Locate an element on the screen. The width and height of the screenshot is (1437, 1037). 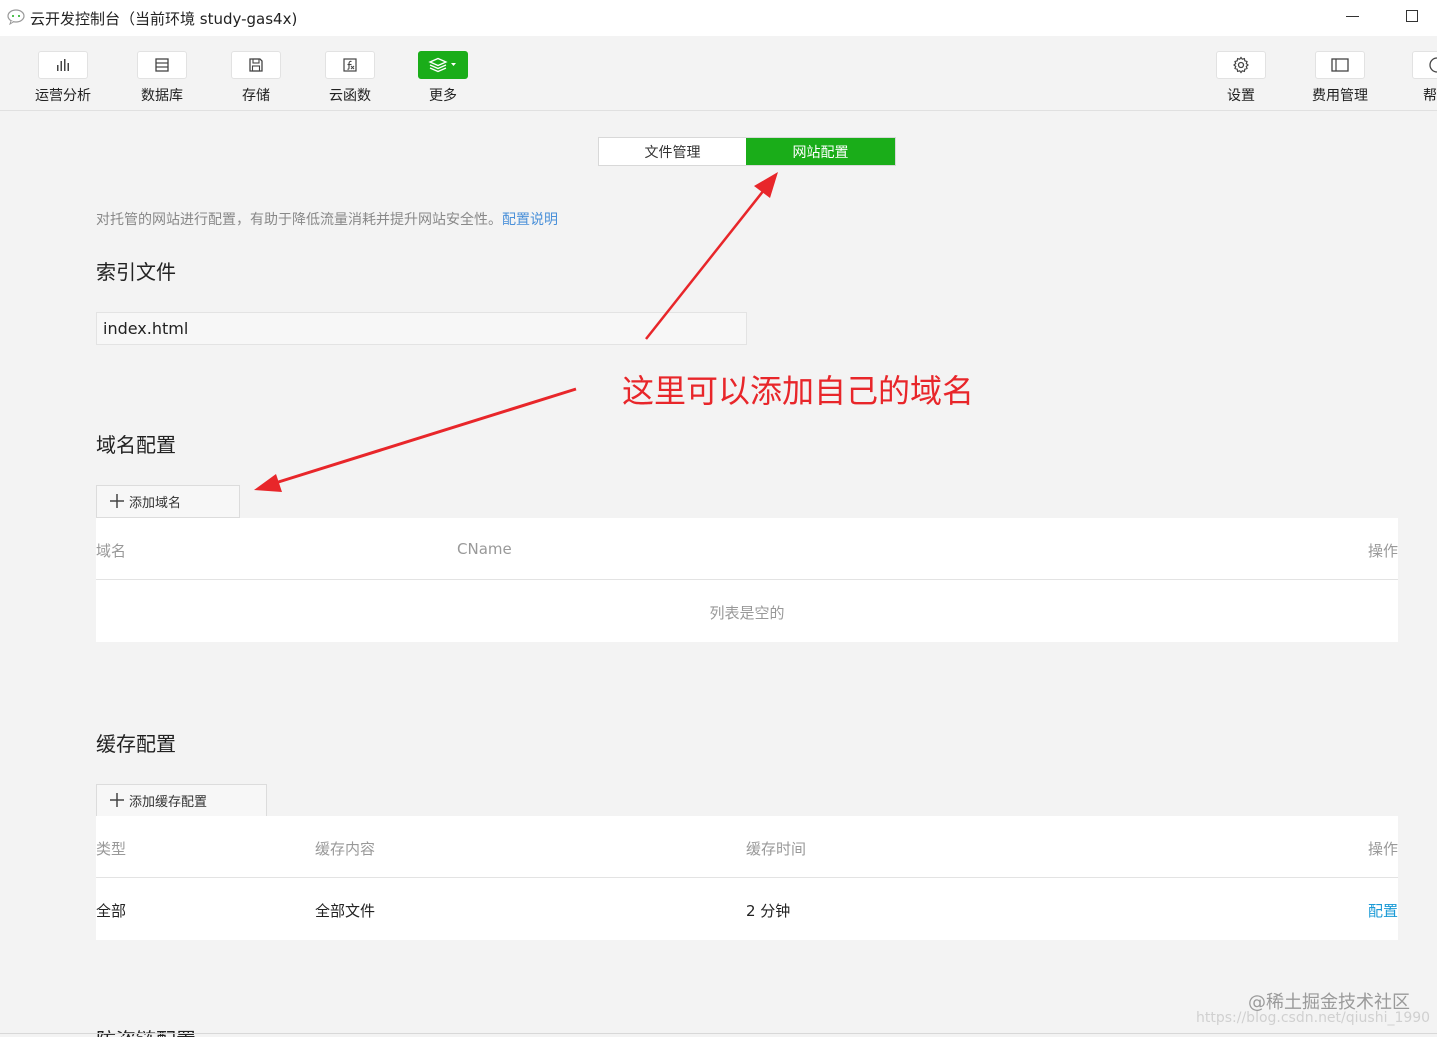
toolbar-database-label: 数据库 is located at coordinates (162, 96).